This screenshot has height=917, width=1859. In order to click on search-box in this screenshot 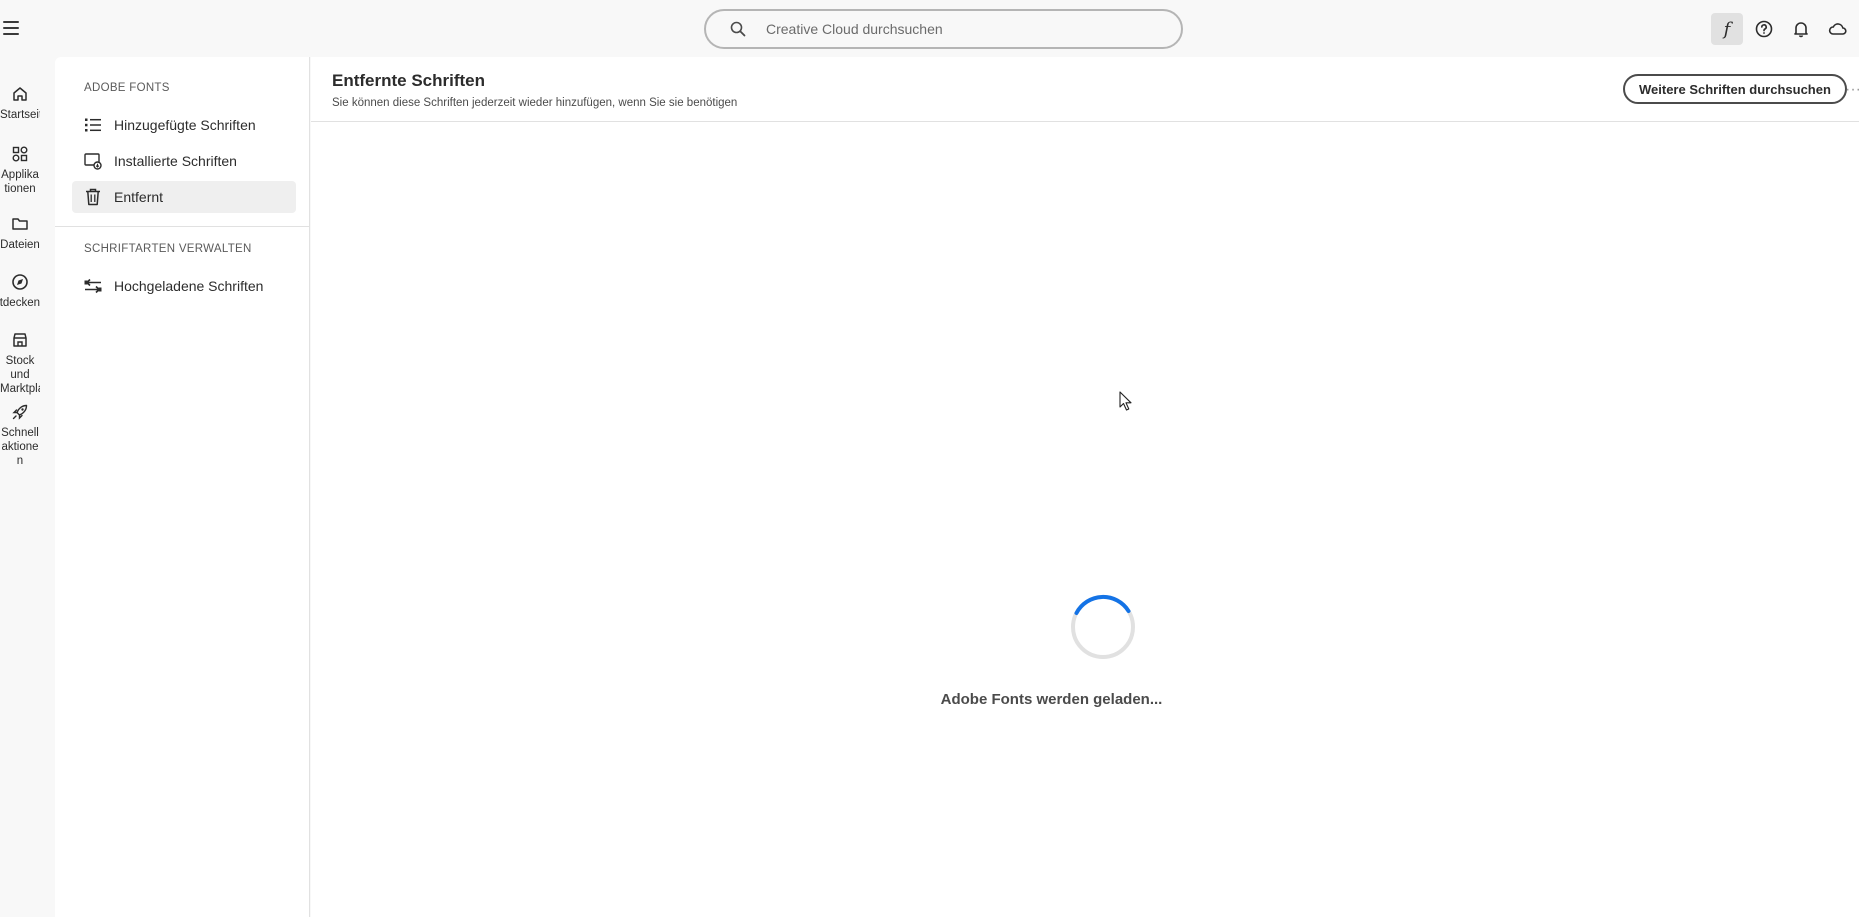, I will do `click(943, 29)`.